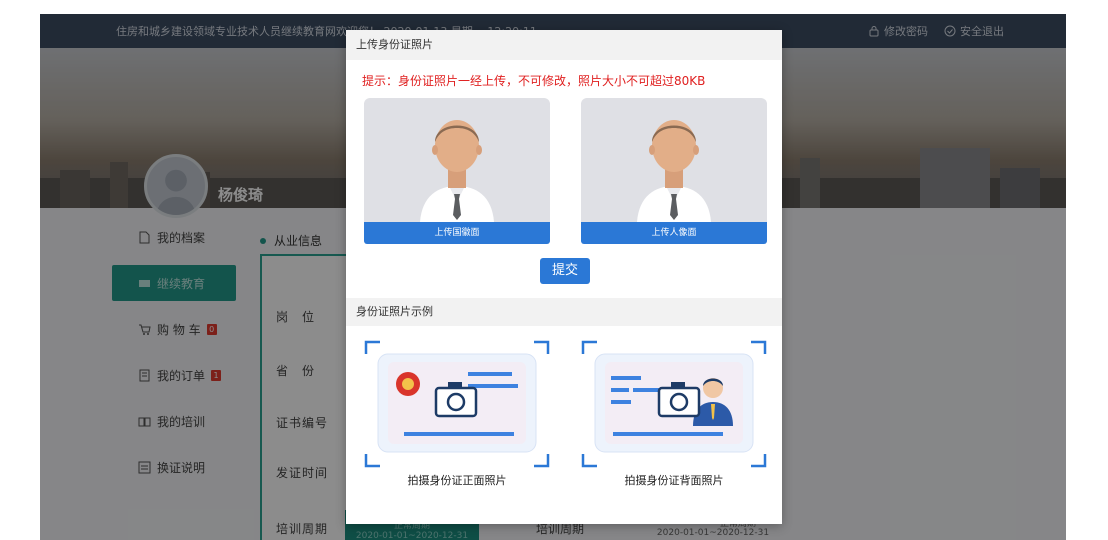 The width and height of the screenshot is (1108, 540). What do you see at coordinates (564, 45) in the screenshot?
I see `modal-title: 上传身份证照片` at bounding box center [564, 45].